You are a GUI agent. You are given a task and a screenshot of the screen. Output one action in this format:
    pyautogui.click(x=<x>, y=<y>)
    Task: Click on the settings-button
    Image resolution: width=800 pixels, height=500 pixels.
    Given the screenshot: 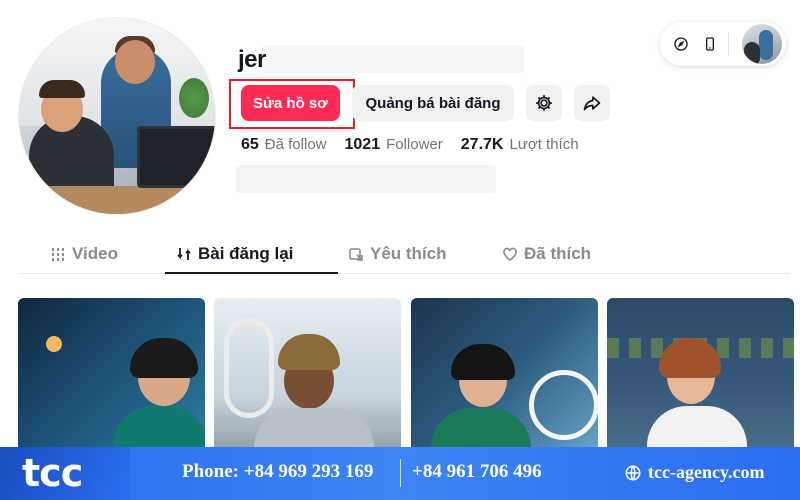 What is the action you would take?
    pyautogui.click(x=544, y=103)
    